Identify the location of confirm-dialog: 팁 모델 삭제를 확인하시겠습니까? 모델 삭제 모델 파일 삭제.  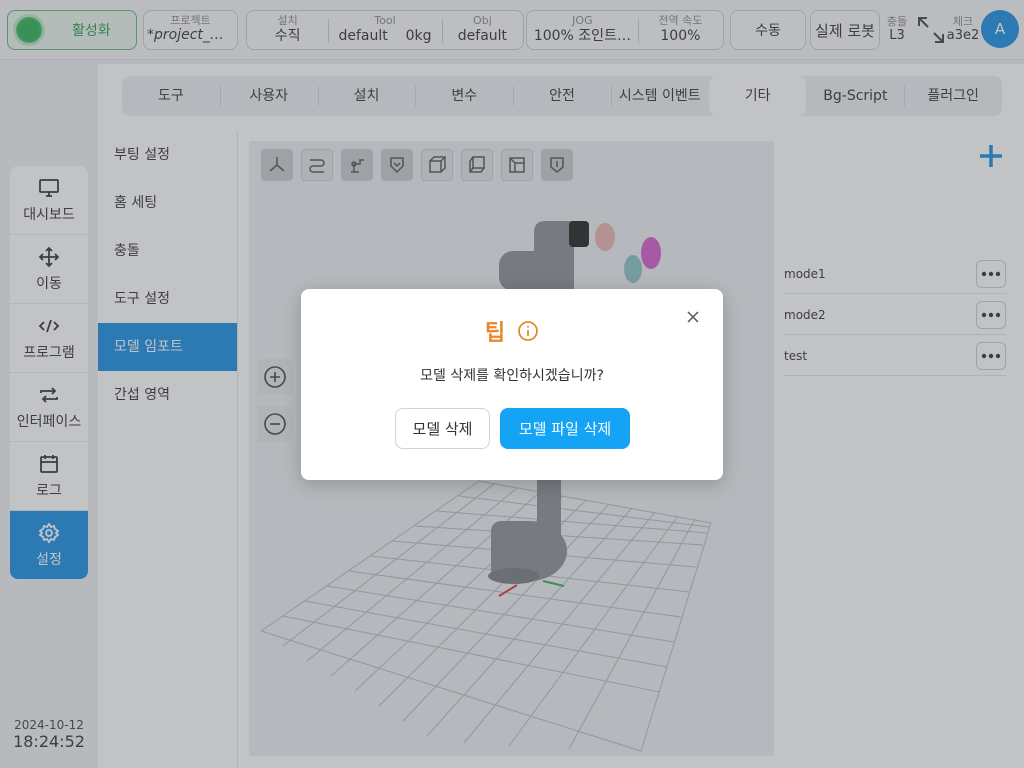
(512, 384).